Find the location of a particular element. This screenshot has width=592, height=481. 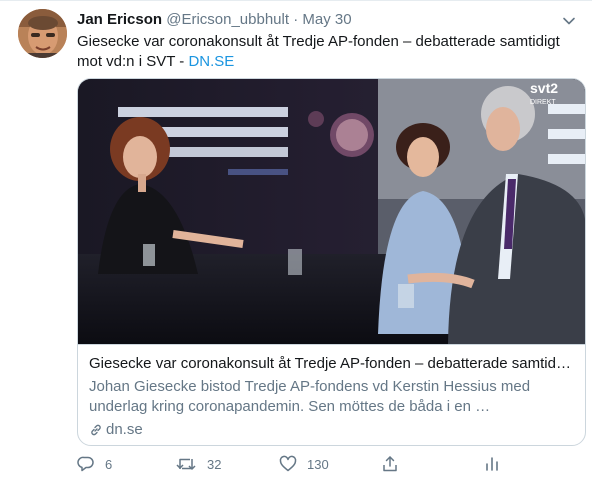

like-count: 130 is located at coordinates (318, 464).